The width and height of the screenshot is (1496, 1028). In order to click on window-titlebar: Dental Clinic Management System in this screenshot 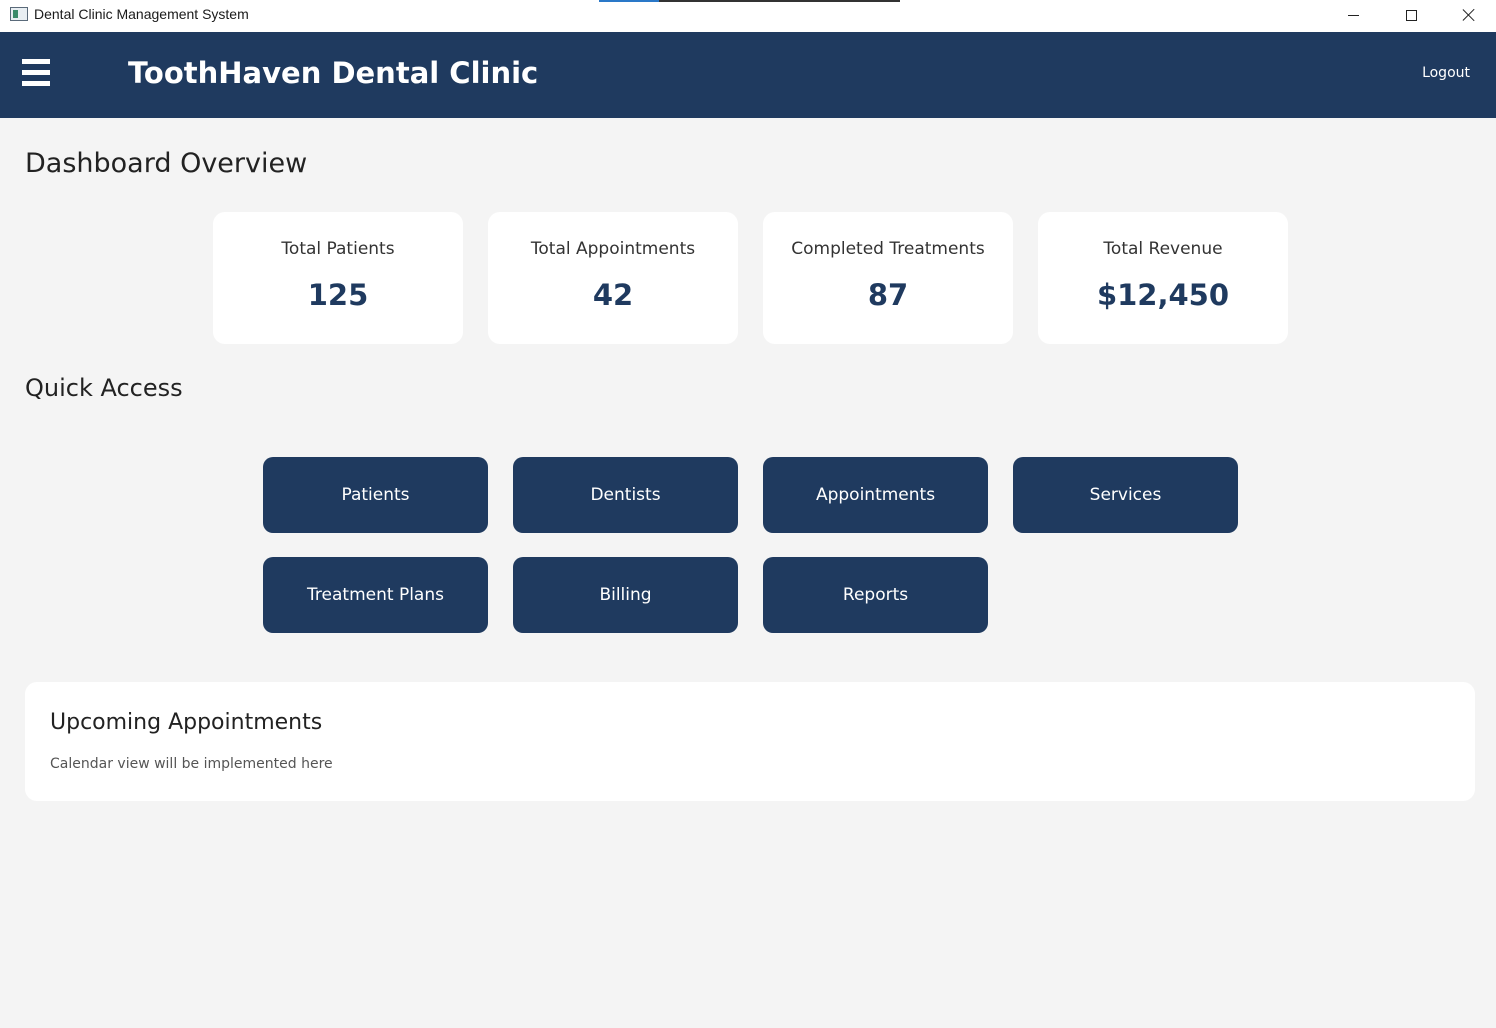, I will do `click(748, 16)`.